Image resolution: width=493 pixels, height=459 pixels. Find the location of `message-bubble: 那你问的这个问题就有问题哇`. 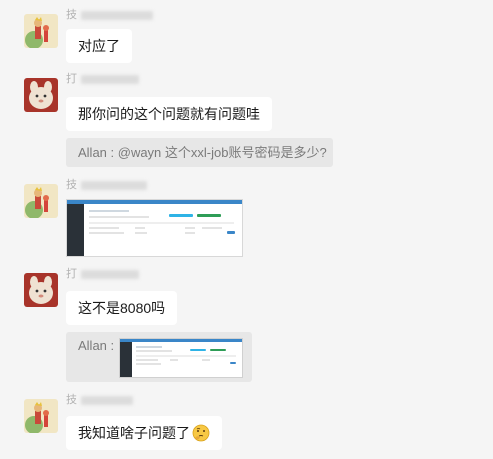

message-bubble: 那你问的这个问题就有问题哇 is located at coordinates (169, 114).